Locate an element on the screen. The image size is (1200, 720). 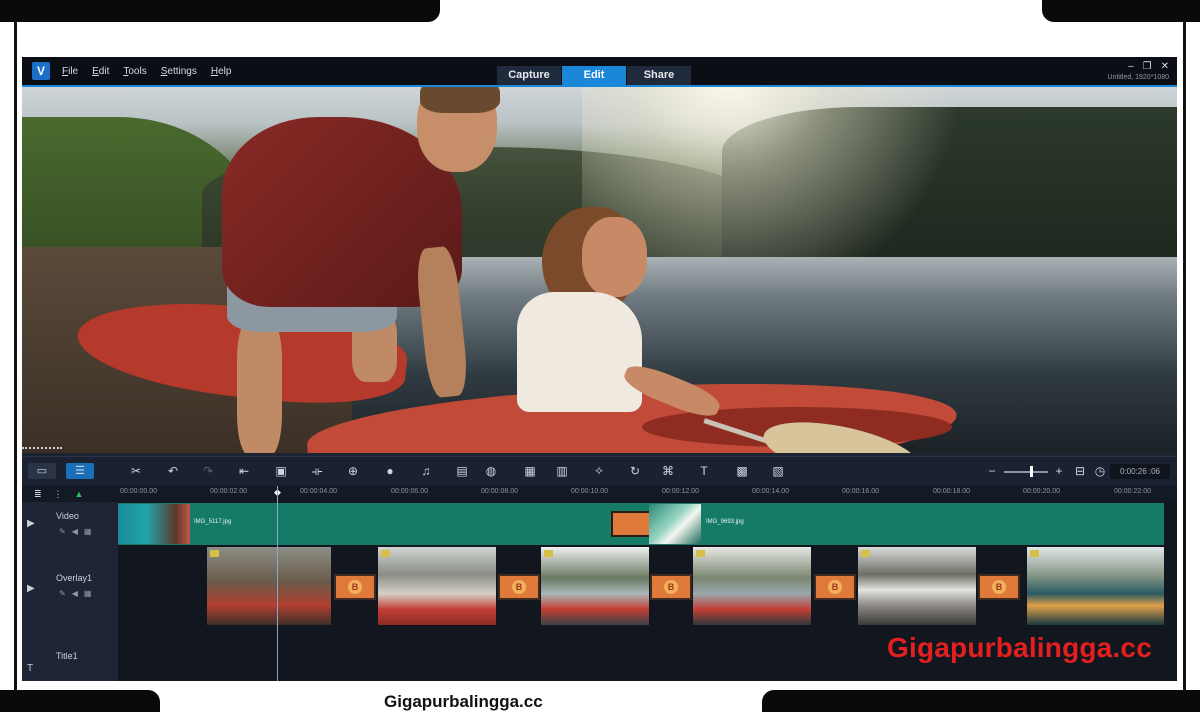
title-3d-icon: T is located at coordinates (704, 471).